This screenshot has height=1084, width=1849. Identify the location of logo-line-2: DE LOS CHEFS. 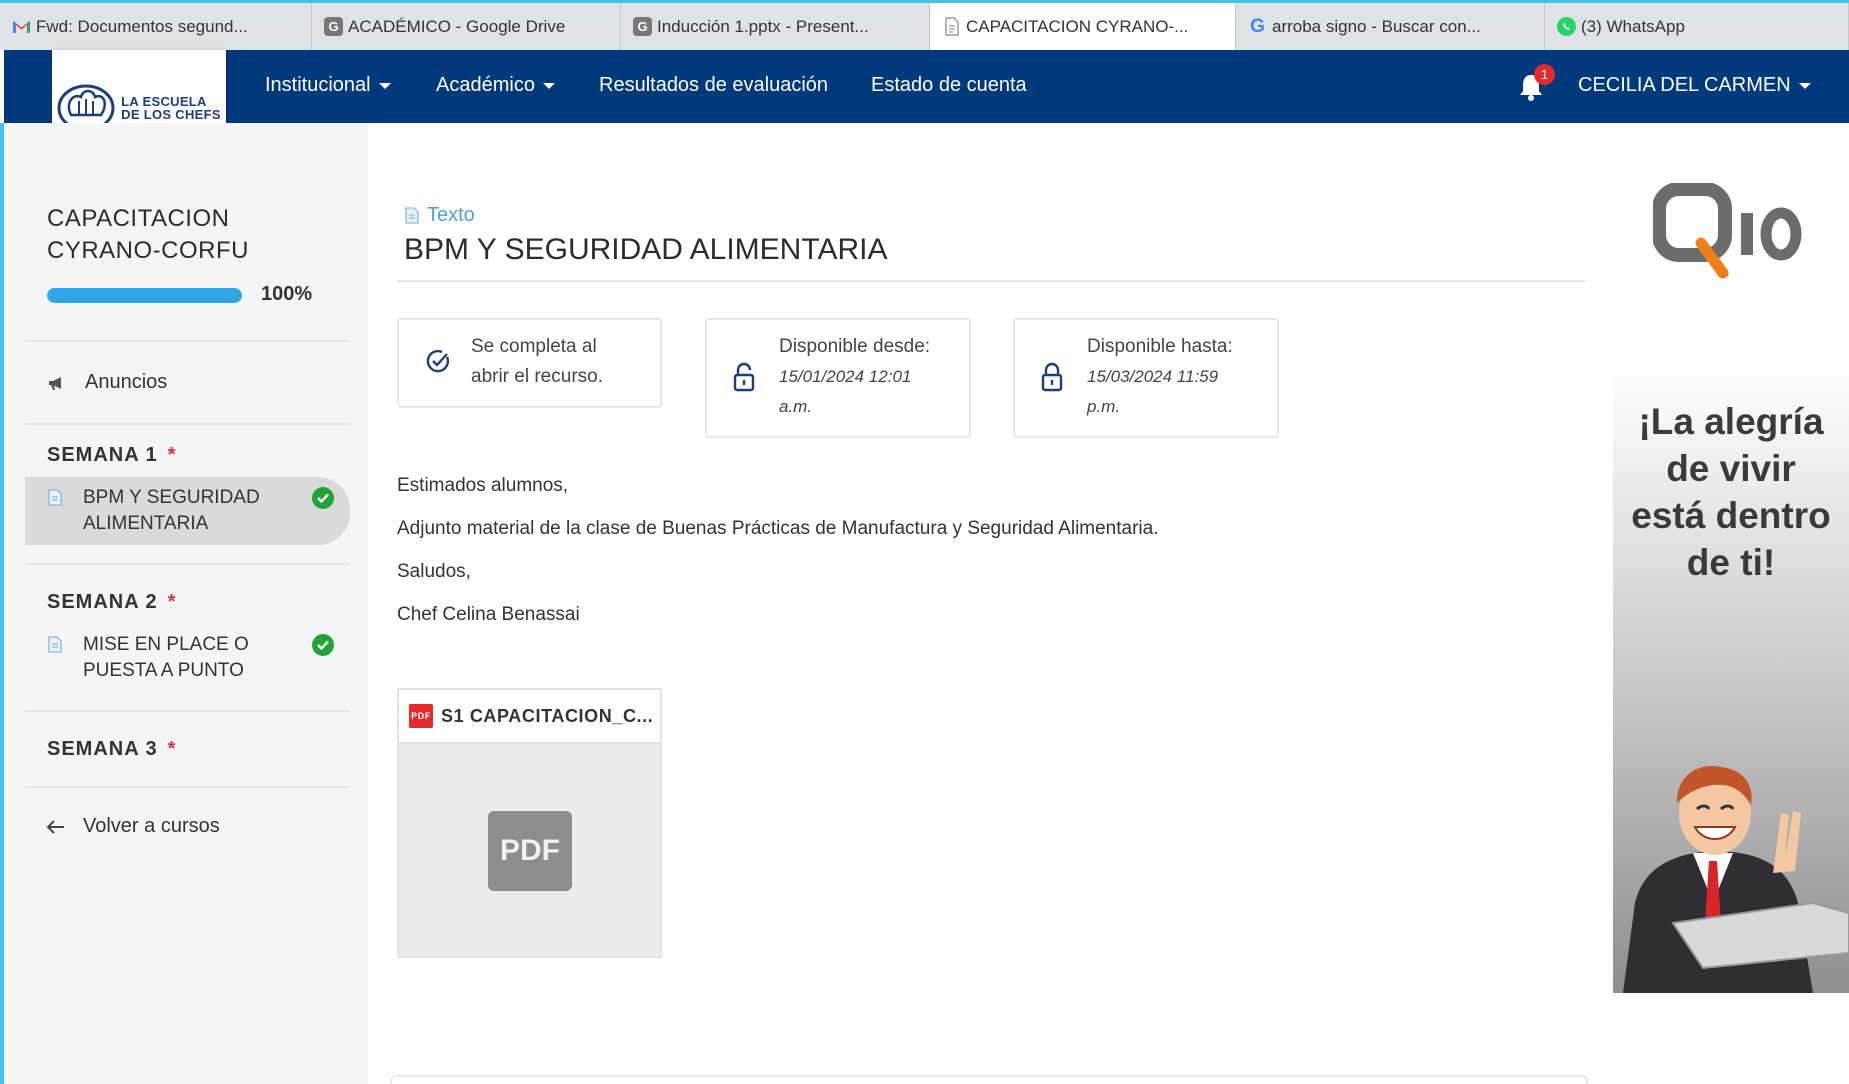
(171, 114).